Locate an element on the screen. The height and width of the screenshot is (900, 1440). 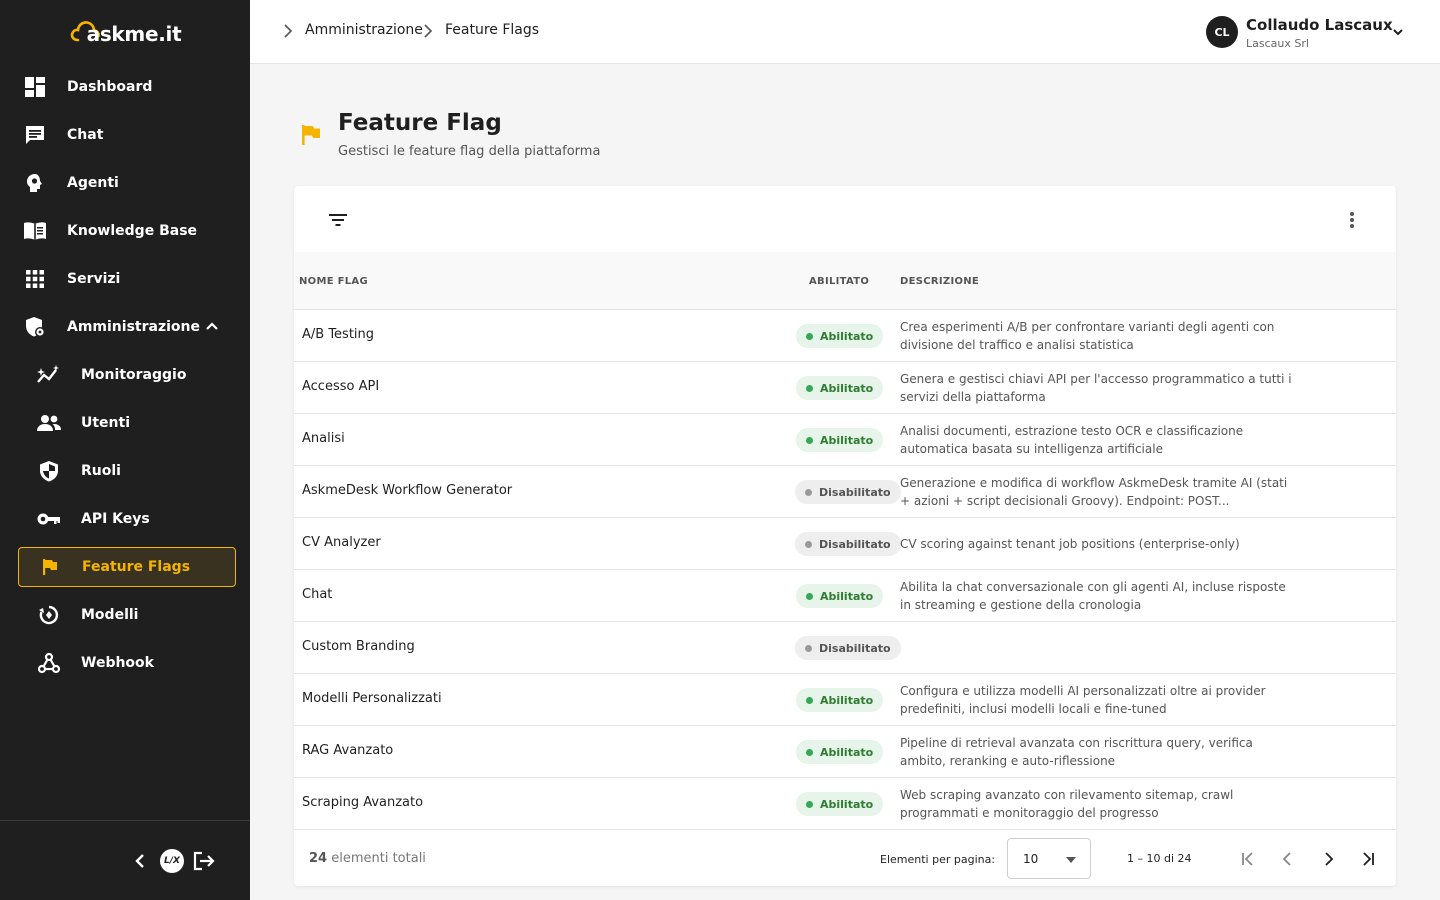
last-page-icon is located at coordinates (1368, 859).